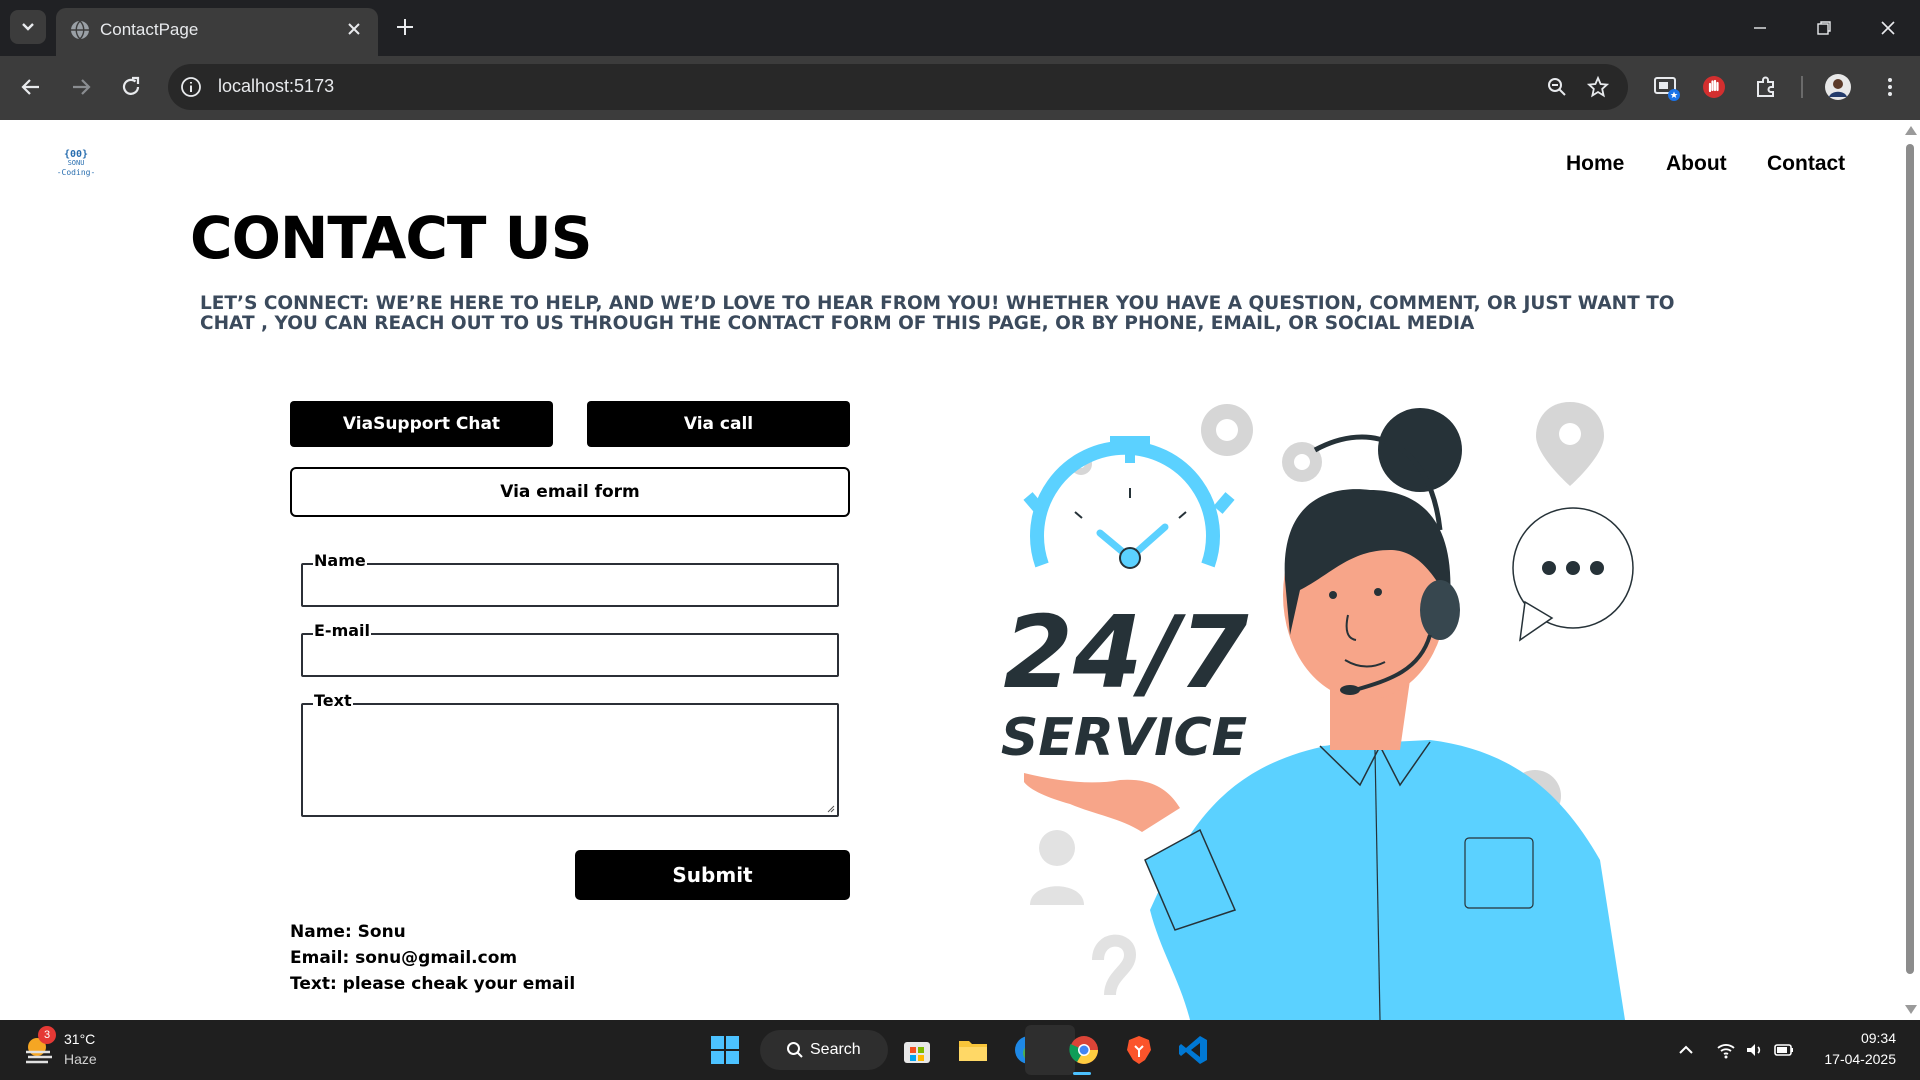 This screenshot has height=1080, width=1920. Describe the element at coordinates (433, 984) in the screenshot. I see `submitted-text: Text: please cheak your email` at that location.